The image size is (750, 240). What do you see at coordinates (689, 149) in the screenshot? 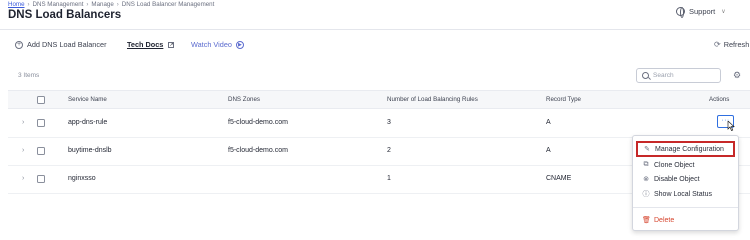
I see `menu-item-label: Manage Configuration` at bounding box center [689, 149].